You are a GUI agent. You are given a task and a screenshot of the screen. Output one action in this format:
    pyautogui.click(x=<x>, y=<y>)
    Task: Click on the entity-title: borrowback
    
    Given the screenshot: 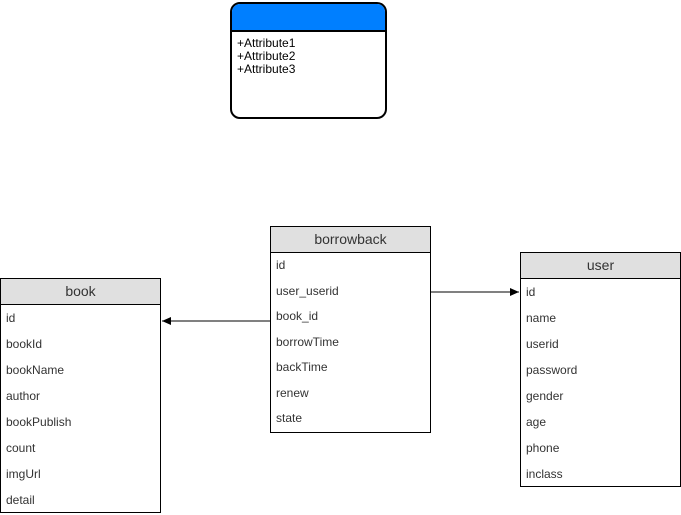 What is the action you would take?
    pyautogui.click(x=350, y=240)
    